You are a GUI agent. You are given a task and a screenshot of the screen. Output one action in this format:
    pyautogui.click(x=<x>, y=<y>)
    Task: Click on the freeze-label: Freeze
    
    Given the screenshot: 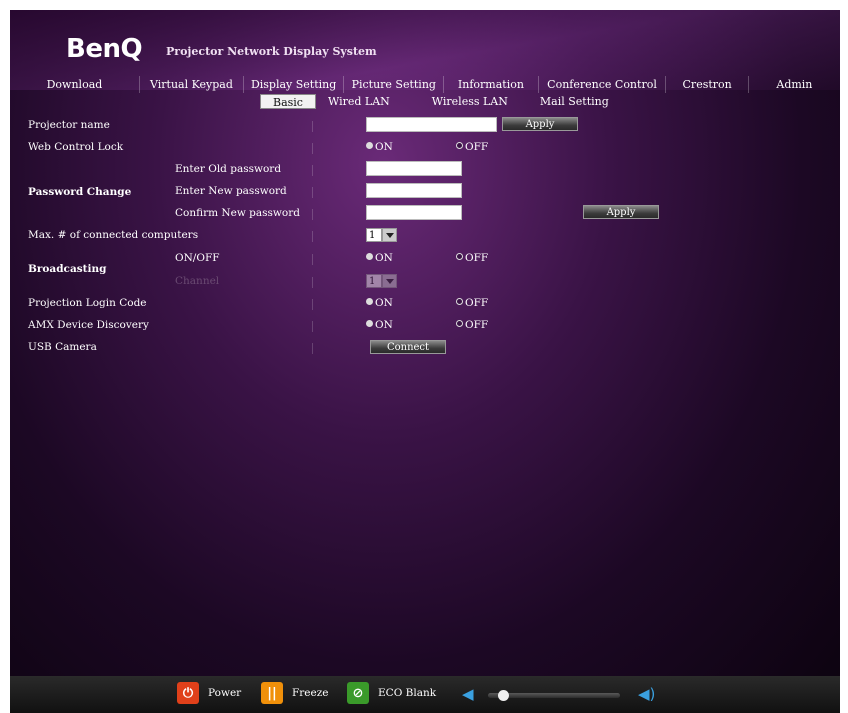 What is the action you would take?
    pyautogui.click(x=310, y=693)
    